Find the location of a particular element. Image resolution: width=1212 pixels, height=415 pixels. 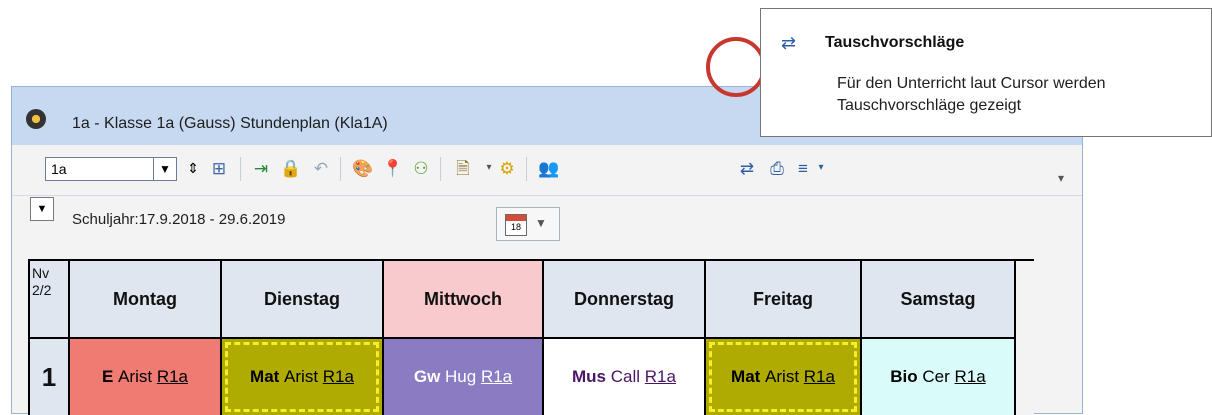

clock-icon is located at coordinates (36, 119).